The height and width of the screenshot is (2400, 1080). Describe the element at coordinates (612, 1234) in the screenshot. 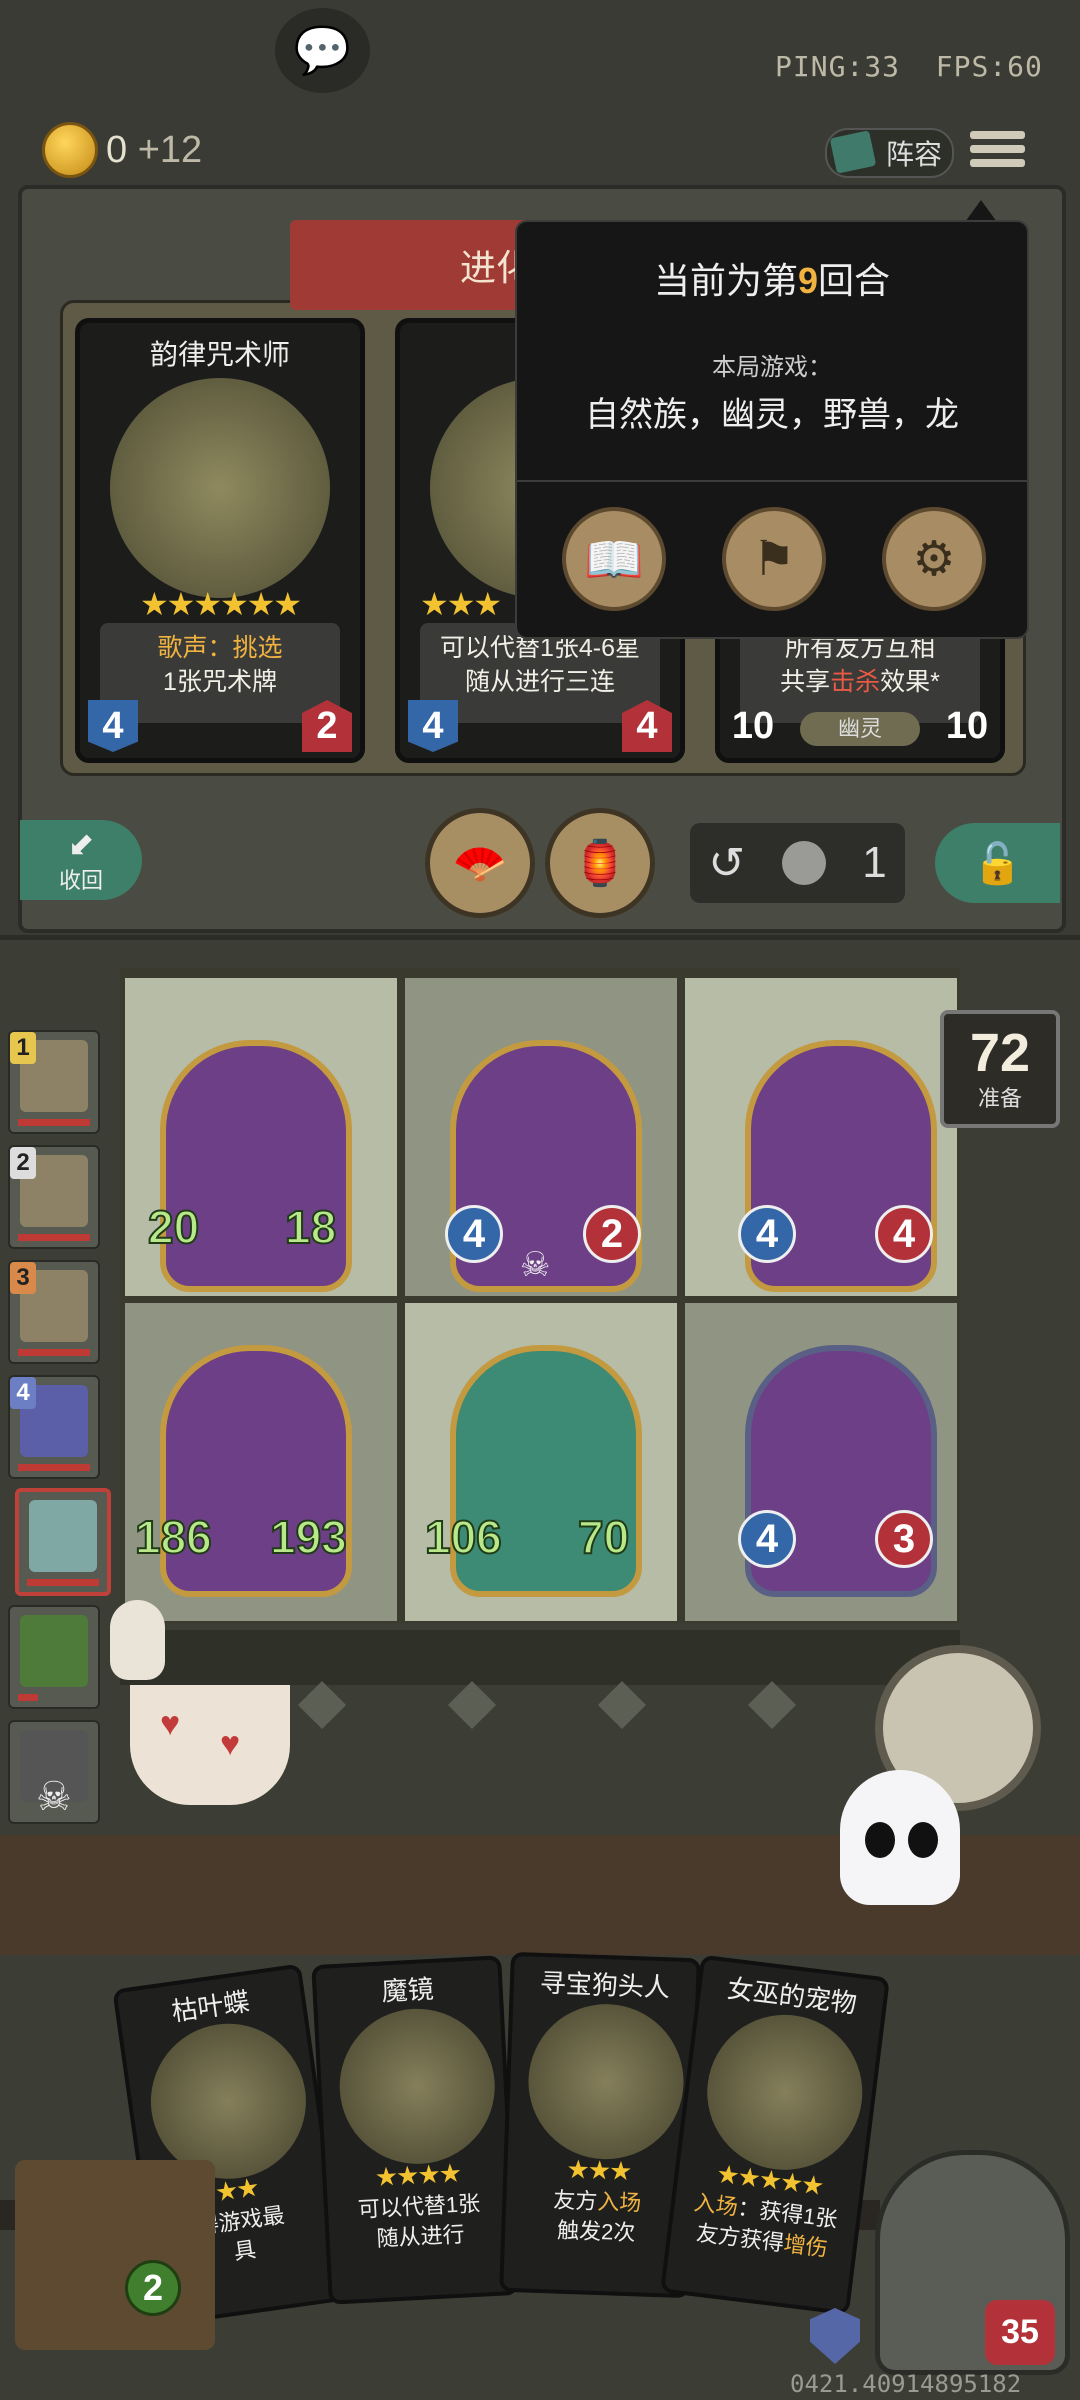

I see `minion-health: 2` at that location.